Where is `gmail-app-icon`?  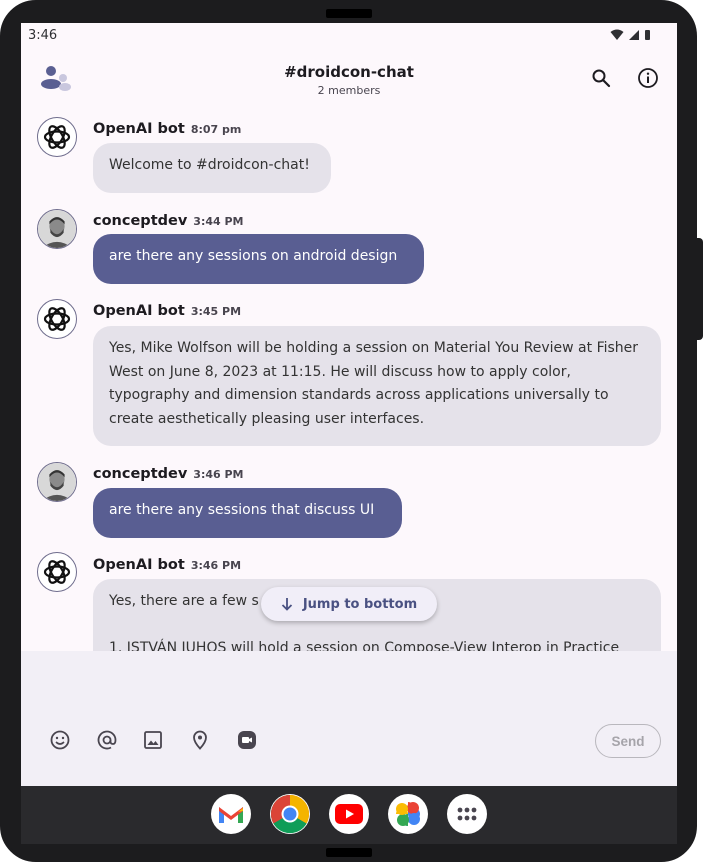
gmail-app-icon is located at coordinates (231, 814).